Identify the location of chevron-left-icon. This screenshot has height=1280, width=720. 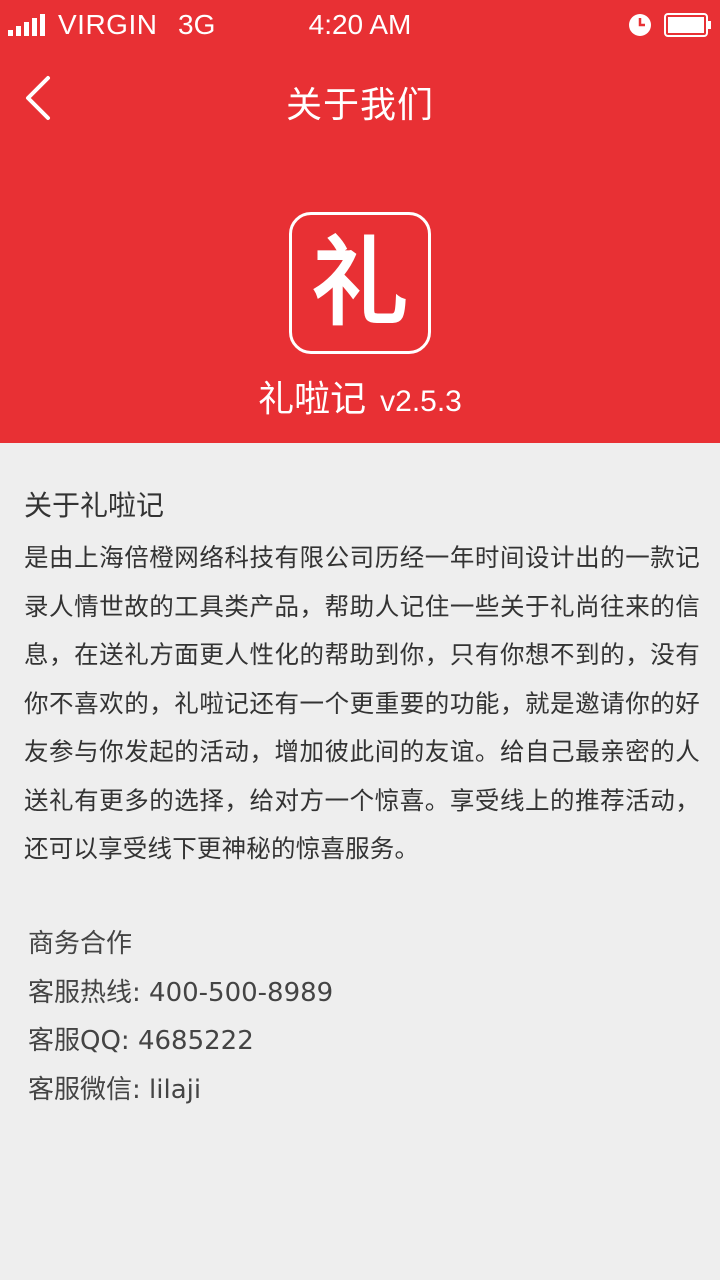
(38, 98).